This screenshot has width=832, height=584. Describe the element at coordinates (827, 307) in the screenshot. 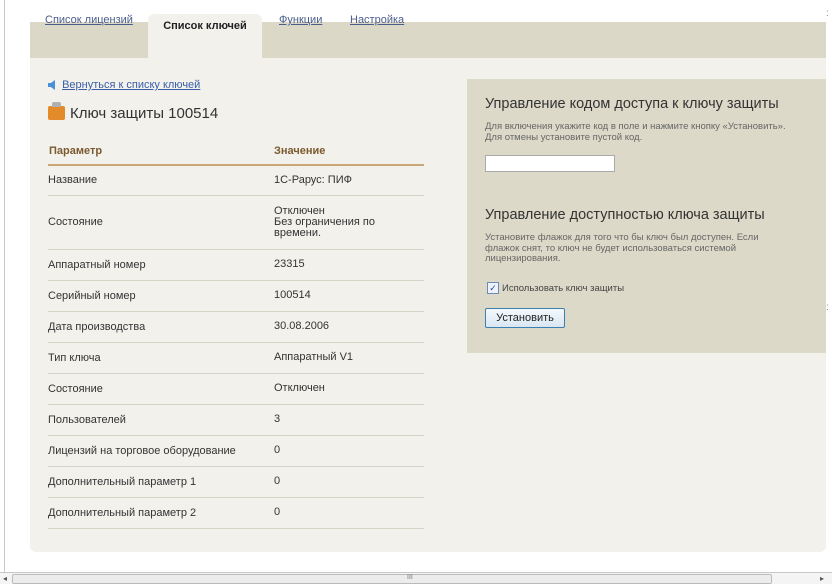

I see `edge-mark-mid: :` at that location.